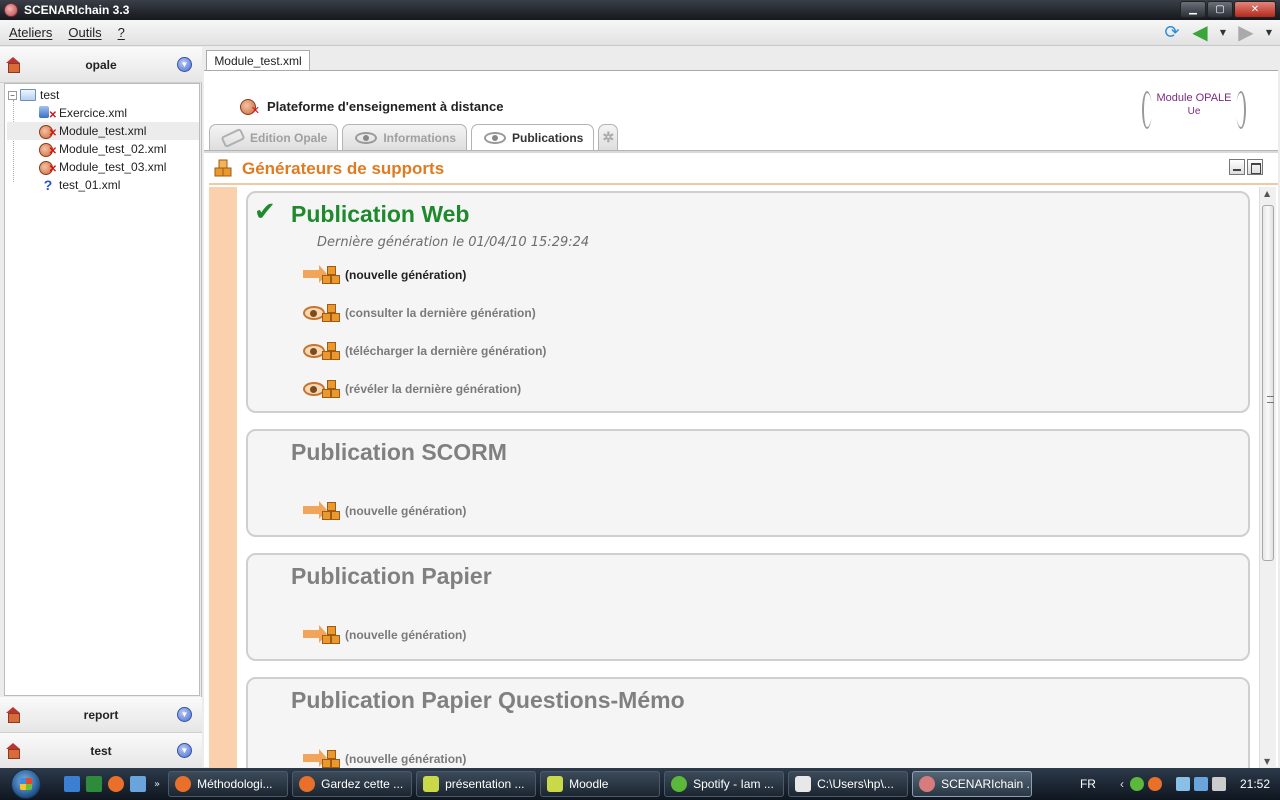 Image resolution: width=1280 pixels, height=800 pixels. I want to click on tree-item: Module_test_02.xml, so click(102, 149).